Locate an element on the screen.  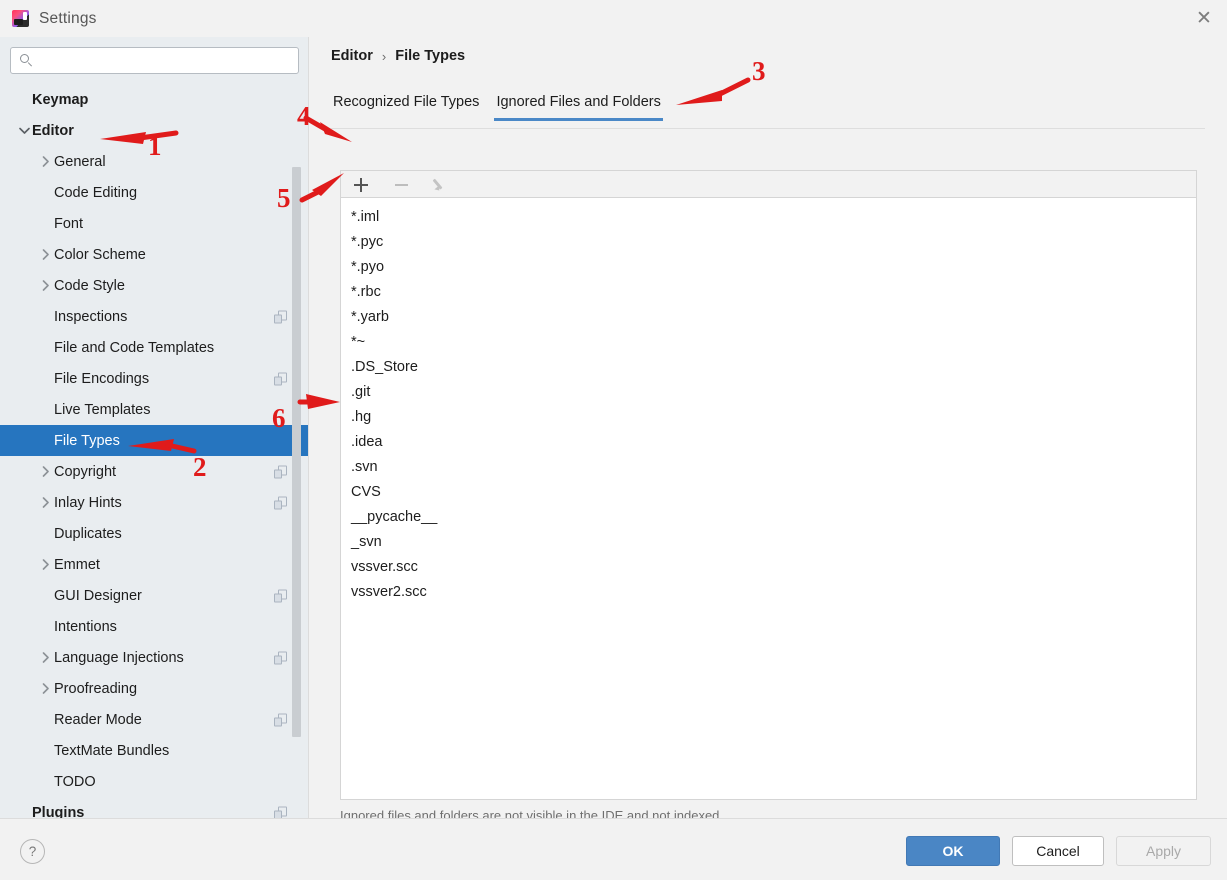
list-item: .idea is located at coordinates (768, 441).